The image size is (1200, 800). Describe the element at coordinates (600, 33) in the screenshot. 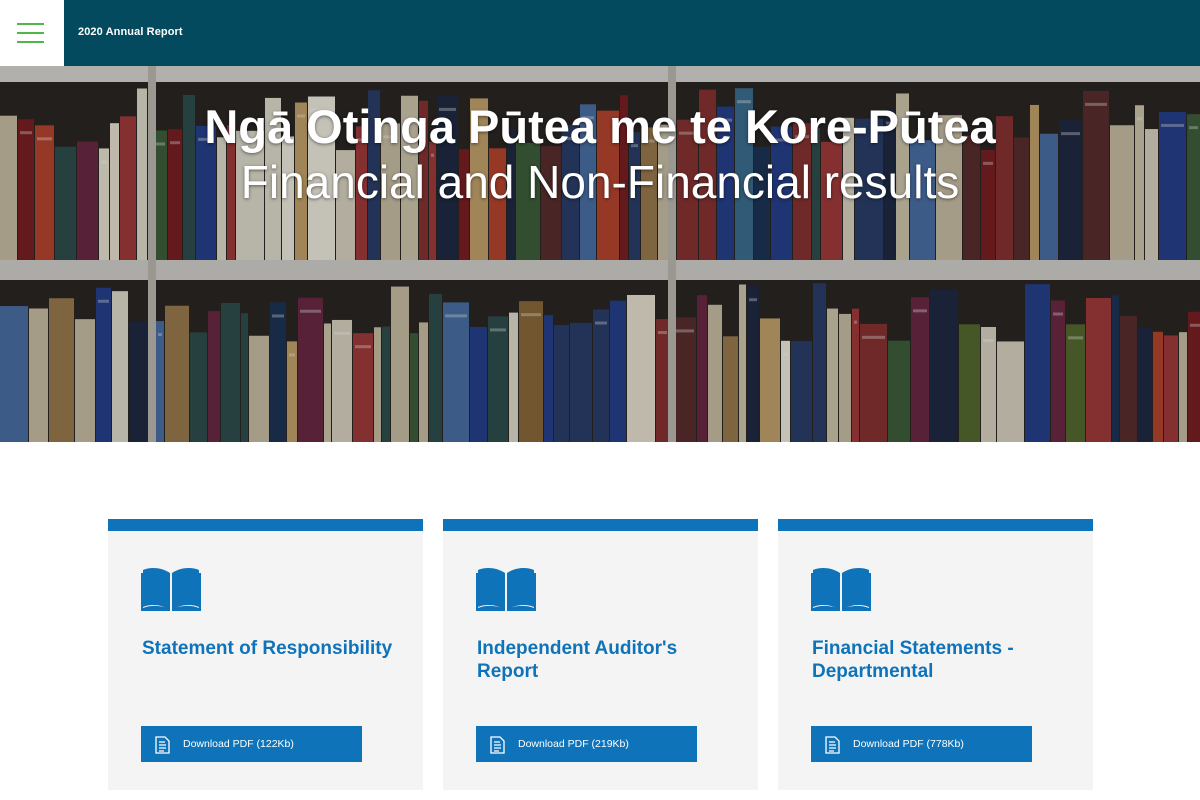

I see `top-header: 2020 Annual Report` at that location.